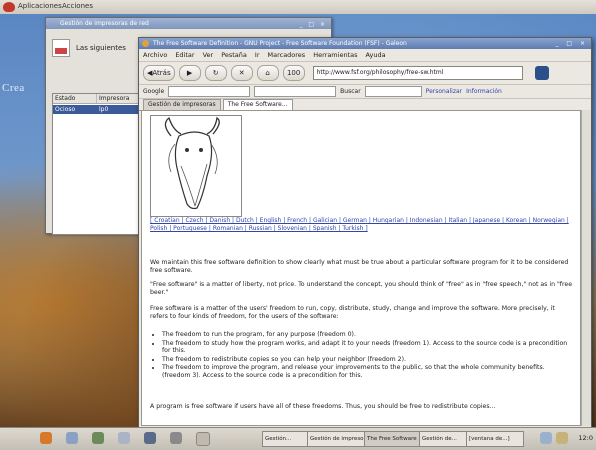  Describe the element at coordinates (257, 55) in the screenshot. I see `menu-ir: Ir` at that location.